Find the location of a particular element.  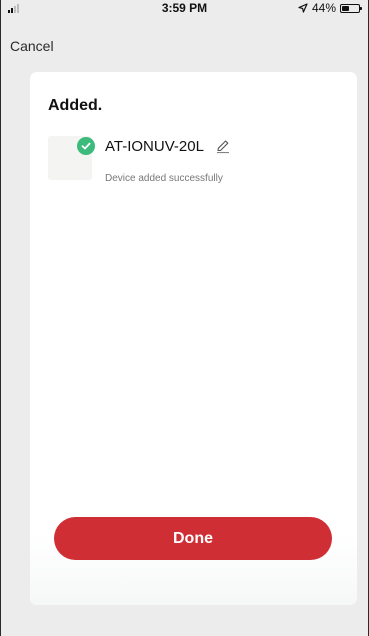

pencil-icon is located at coordinates (223, 146).